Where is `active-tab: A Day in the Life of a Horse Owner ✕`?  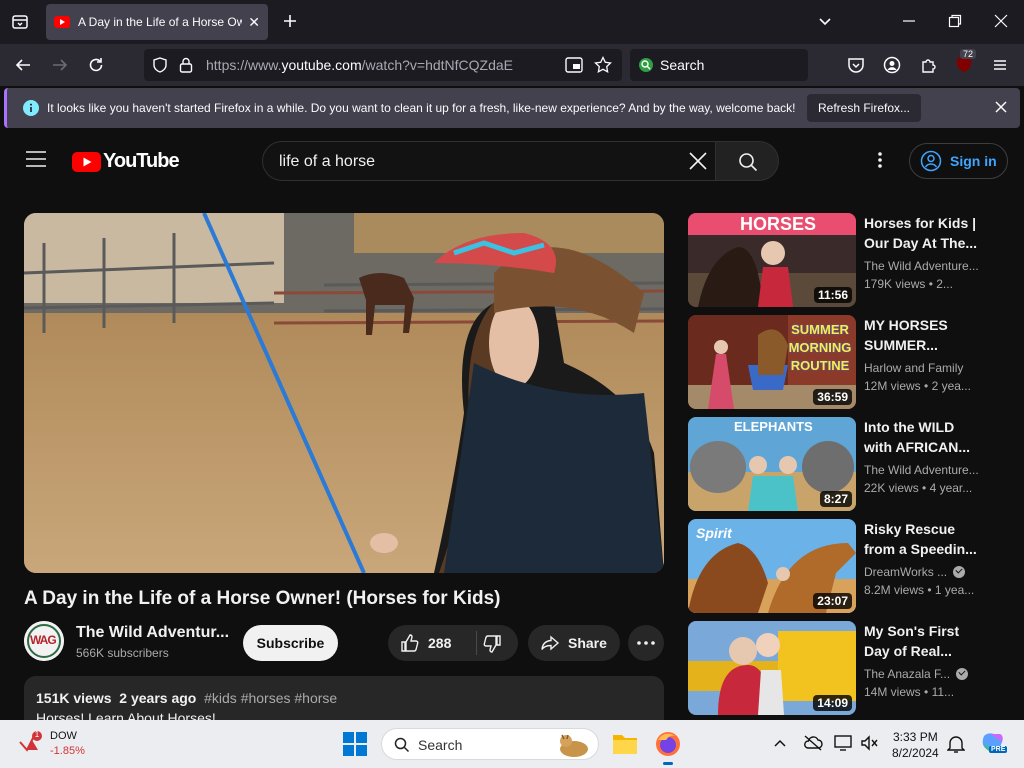
active-tab: A Day in the Life of a Horse Owner ✕ is located at coordinates (157, 22).